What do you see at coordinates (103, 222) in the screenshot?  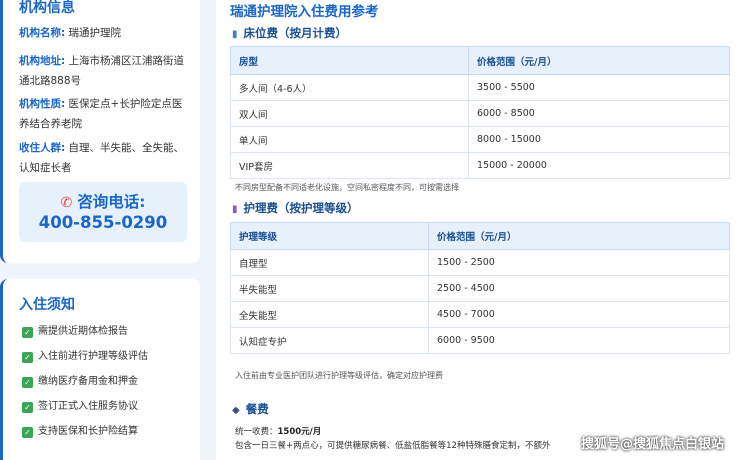 I see `phone-number: 400-855-0290` at bounding box center [103, 222].